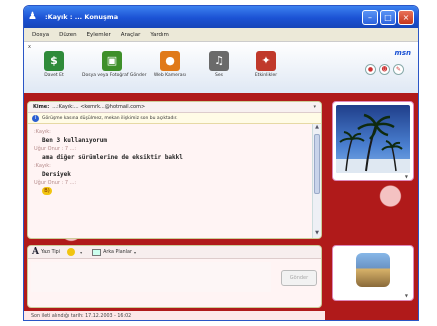  I want to click on toolbar-close-button: x, so click(29, 47).